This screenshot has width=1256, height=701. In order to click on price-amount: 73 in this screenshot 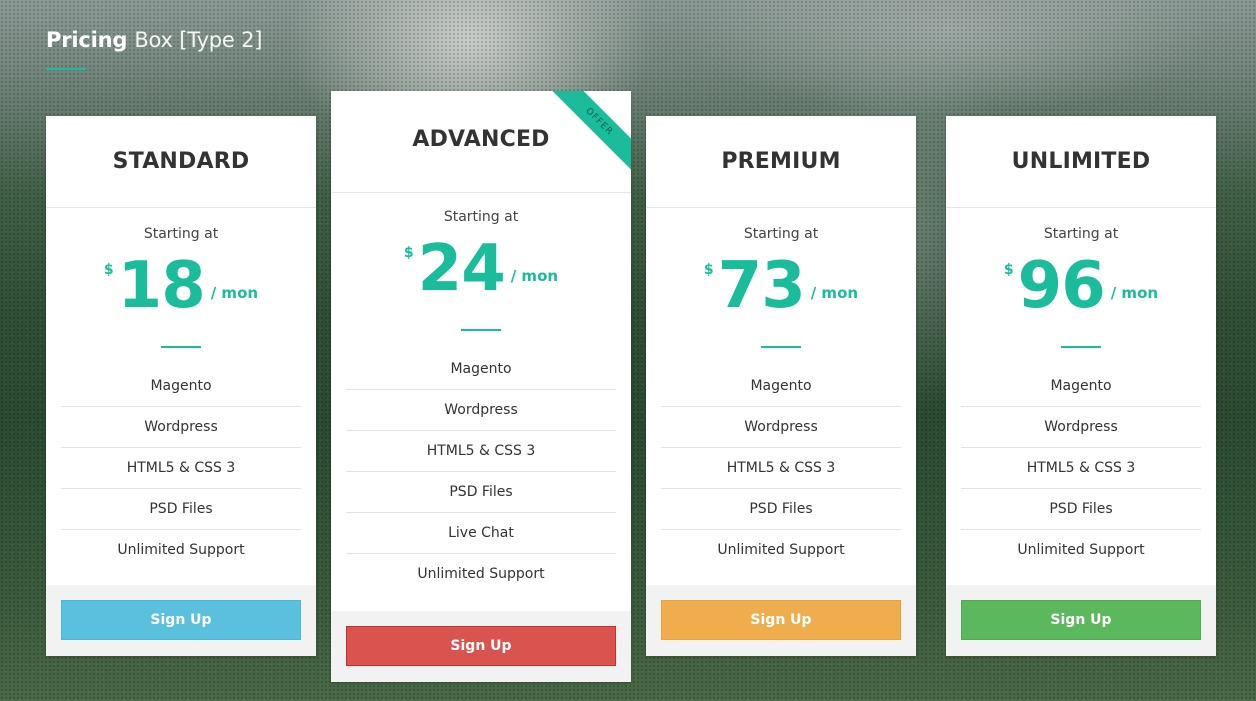, I will do `click(761, 286)`.